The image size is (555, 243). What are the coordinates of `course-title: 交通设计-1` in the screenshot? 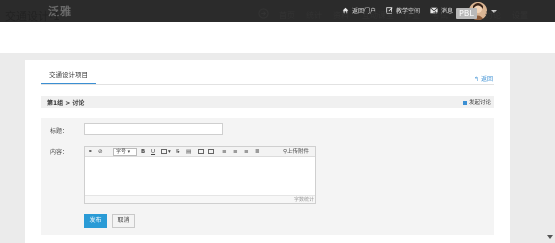 It's located at (32, 16).